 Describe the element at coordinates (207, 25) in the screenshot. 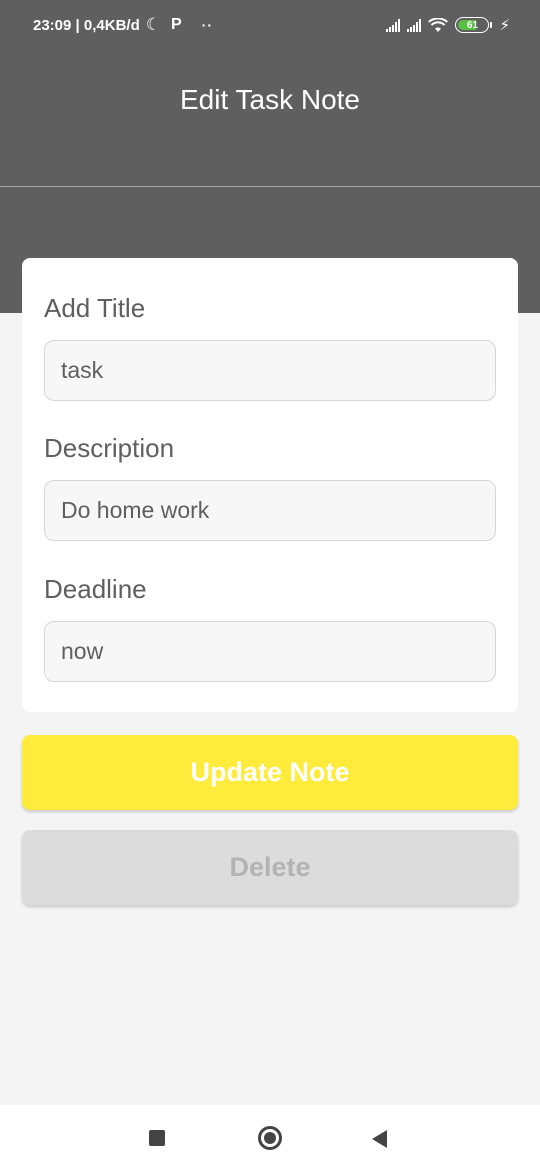

I see `more-notifications-icon: ··` at that location.